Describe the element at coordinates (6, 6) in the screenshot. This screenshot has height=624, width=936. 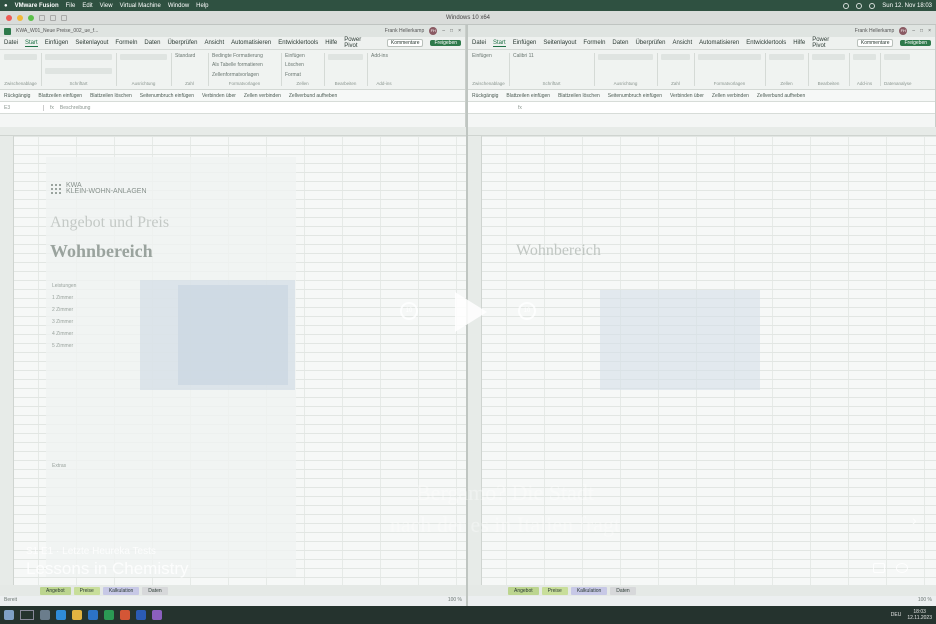
I see `apple-icon: ●` at that location.